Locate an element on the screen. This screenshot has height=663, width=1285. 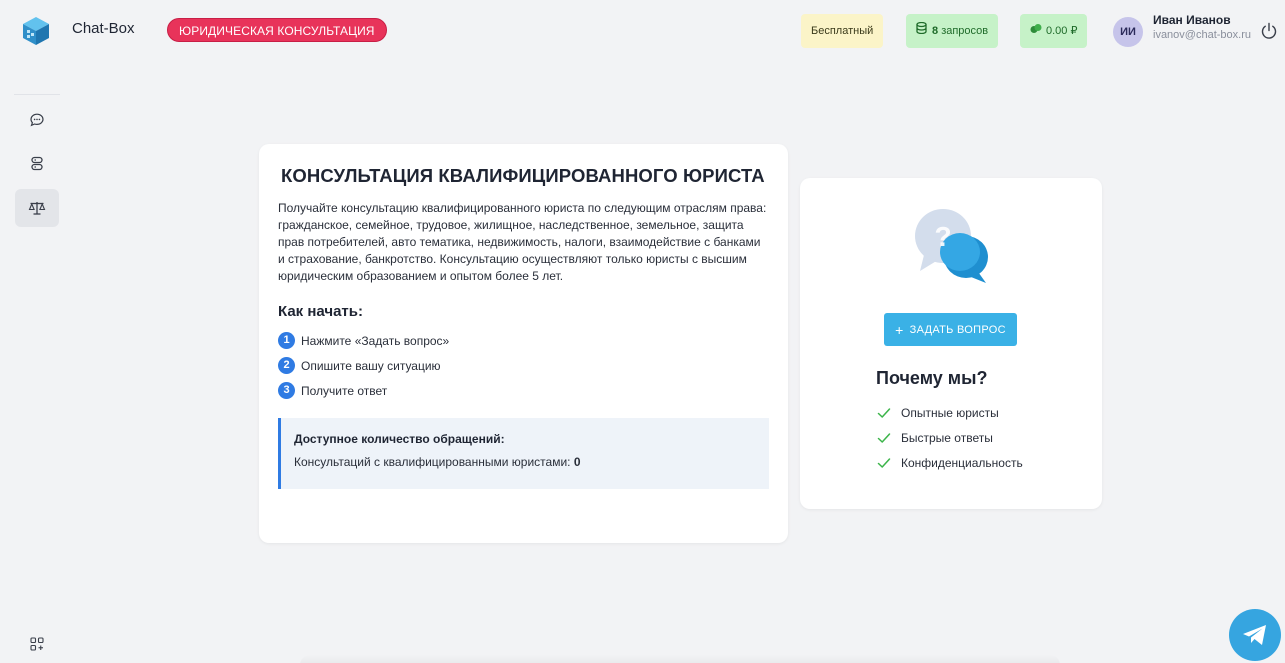
how-to-start-heading: Как начать: is located at coordinates (320, 311).